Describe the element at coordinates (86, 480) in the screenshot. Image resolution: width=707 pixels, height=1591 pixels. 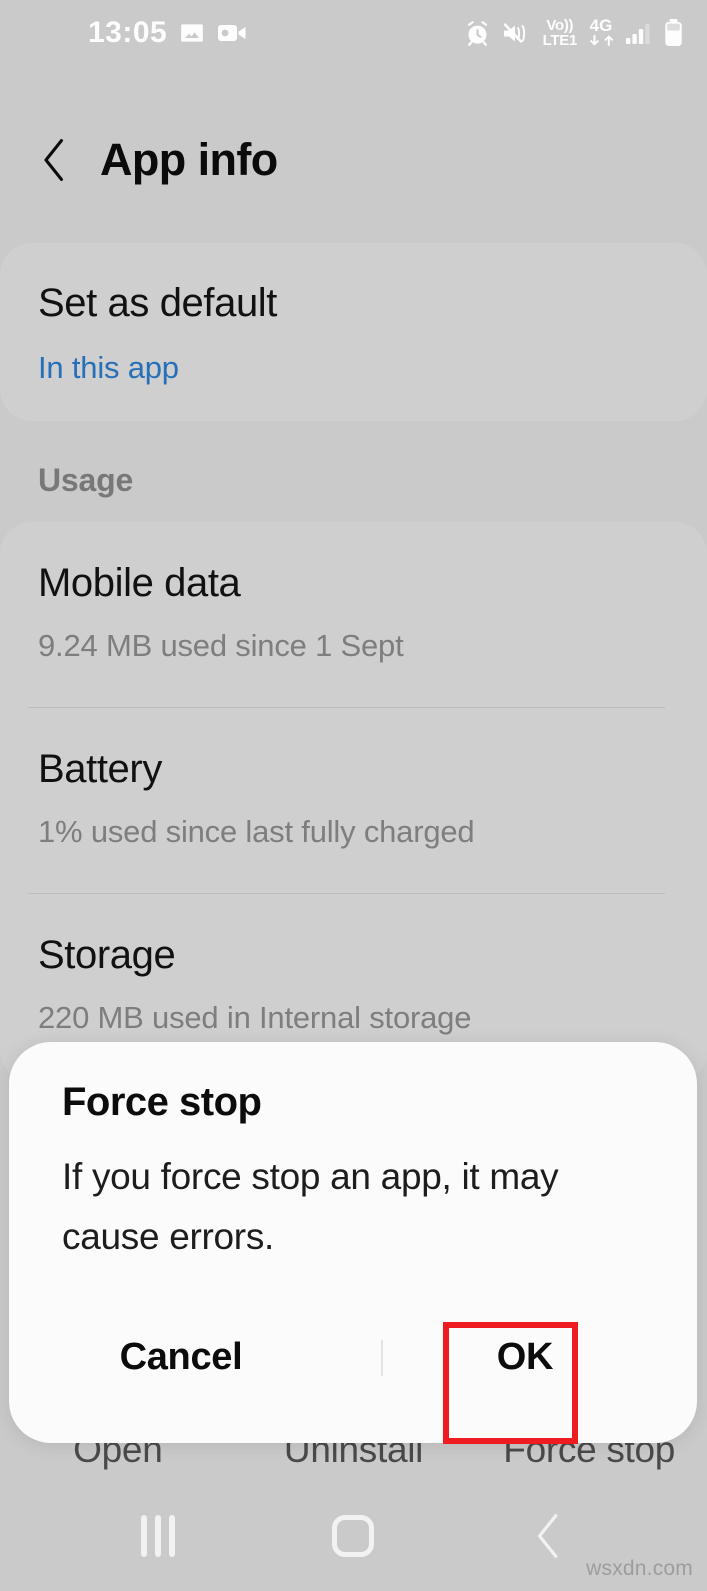
I see `usage-section-header: Usage` at that location.